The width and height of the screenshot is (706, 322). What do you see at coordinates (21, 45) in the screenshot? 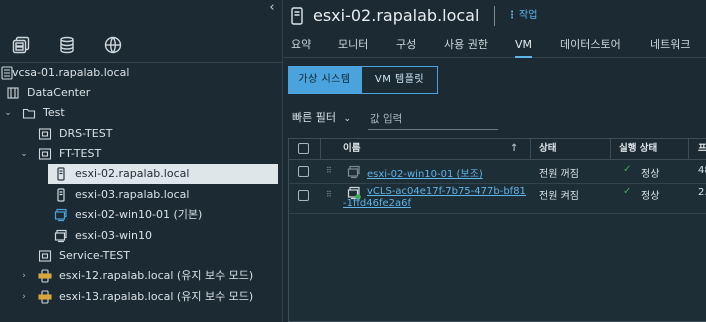
I see `hosts-clusters-icon` at bounding box center [21, 45].